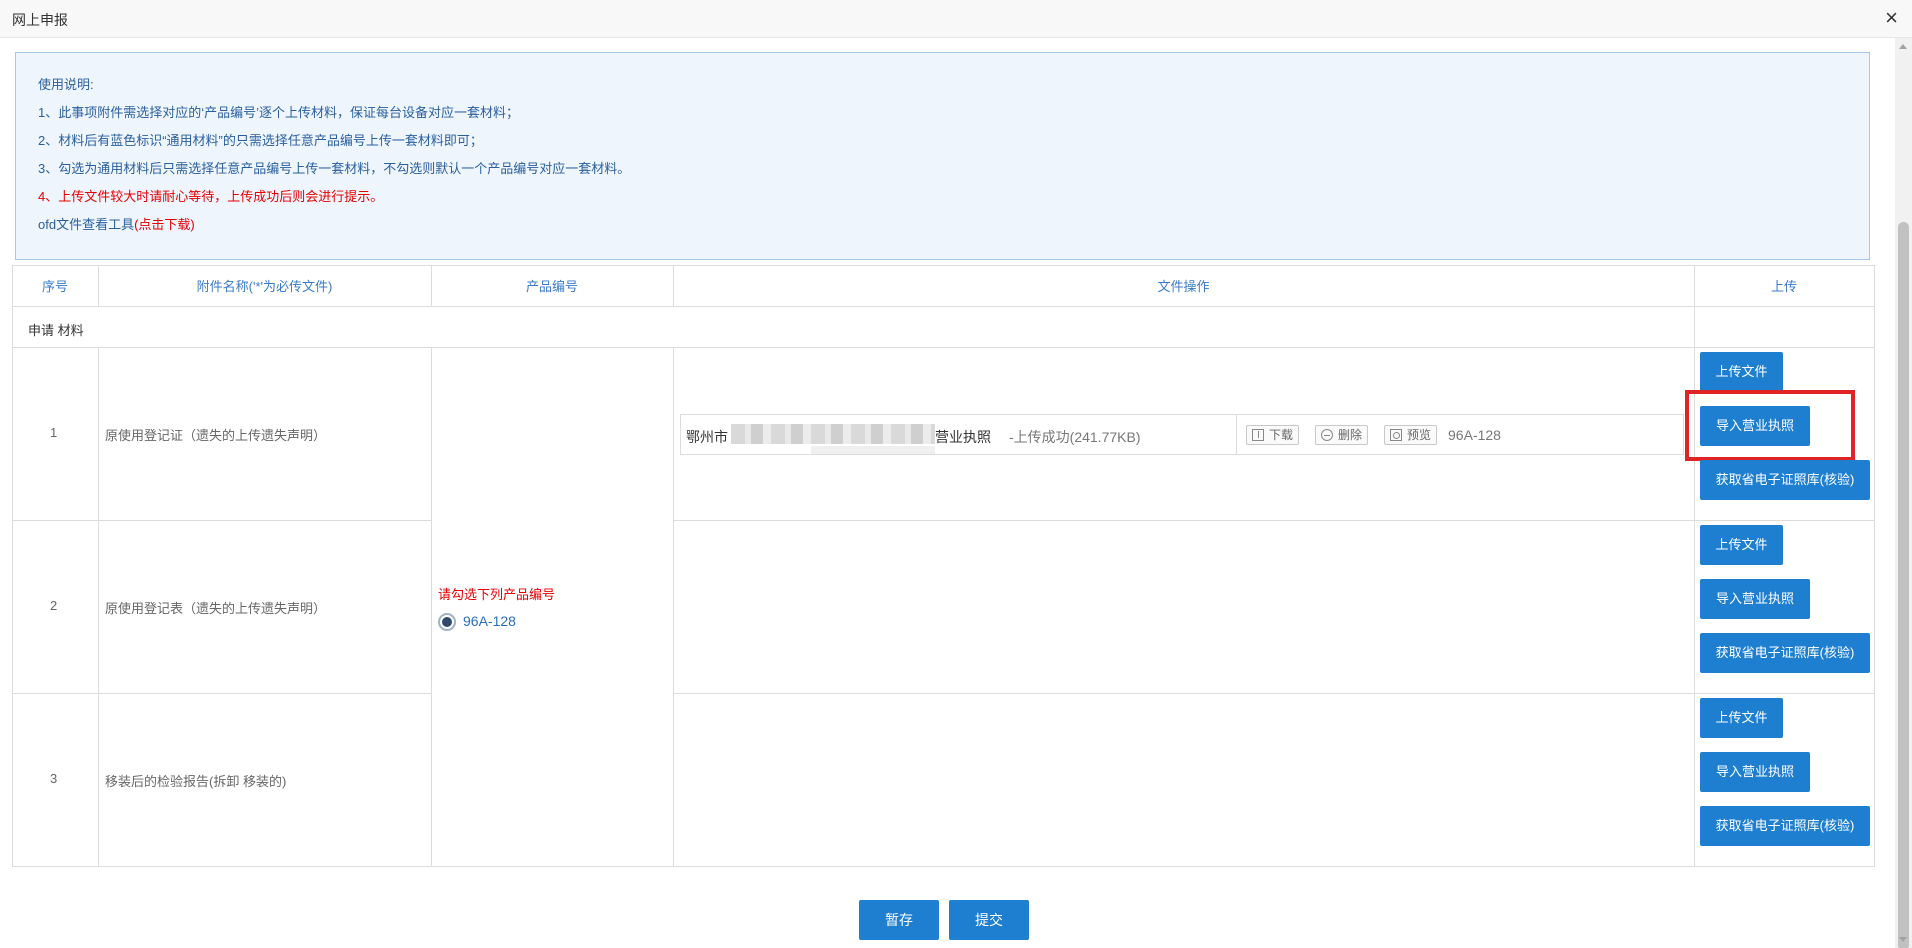 This screenshot has width=1912, height=948. Describe the element at coordinates (86, 224) in the screenshot. I see `ofd-tool-label: ofd文件查看工具` at that location.